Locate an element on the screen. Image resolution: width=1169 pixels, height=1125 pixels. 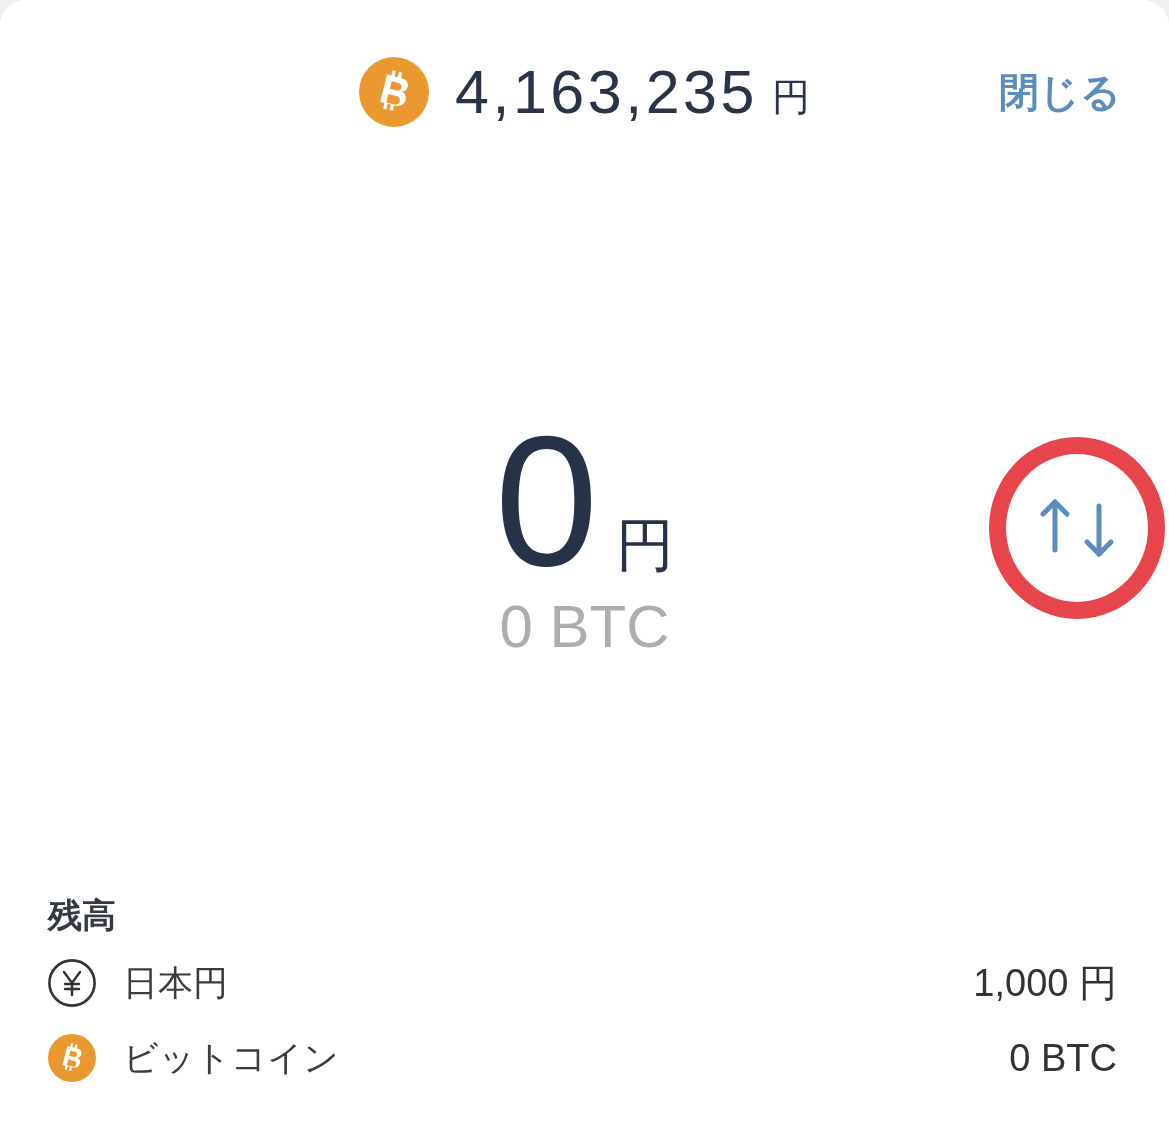
balance-amount: 1,000 円 is located at coordinates (1045, 982).